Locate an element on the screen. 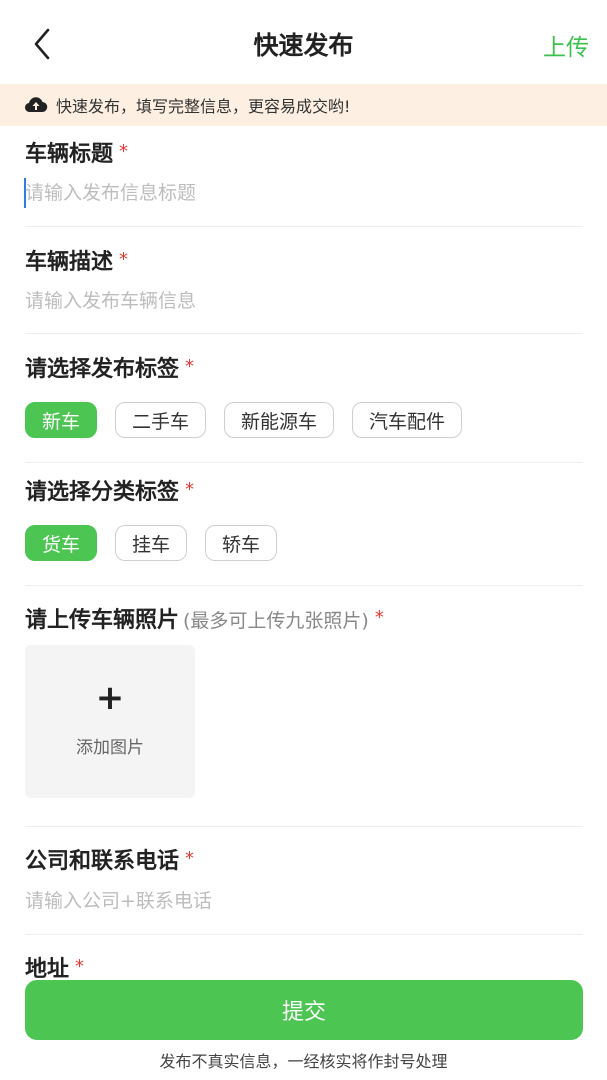 The width and height of the screenshot is (607, 1080). tip-banner: 快速发布，填写完整信息，更容易成交哟! is located at coordinates (303, 105).